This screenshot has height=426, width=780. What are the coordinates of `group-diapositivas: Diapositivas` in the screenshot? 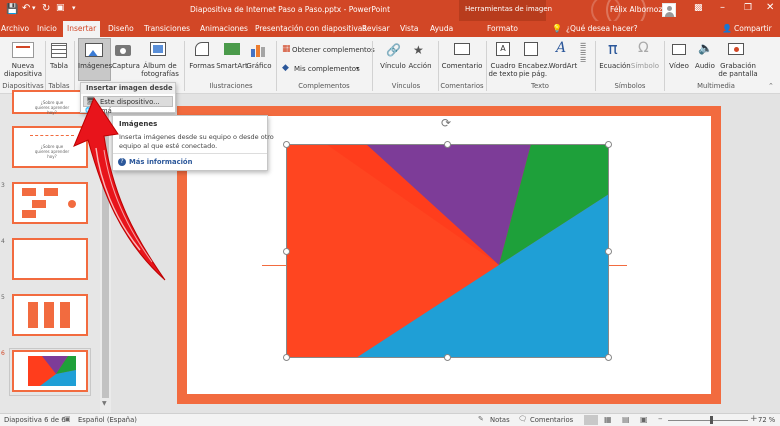 It's located at (23, 86).